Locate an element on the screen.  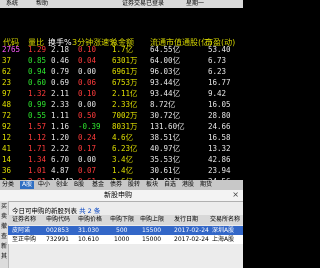
close-icon: × is located at coordinates (235, 195).